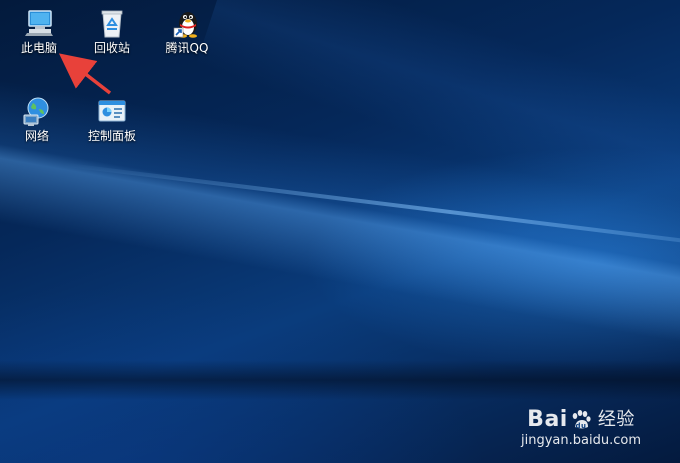  I want to click on network-globe-icon, so click(36, 111).